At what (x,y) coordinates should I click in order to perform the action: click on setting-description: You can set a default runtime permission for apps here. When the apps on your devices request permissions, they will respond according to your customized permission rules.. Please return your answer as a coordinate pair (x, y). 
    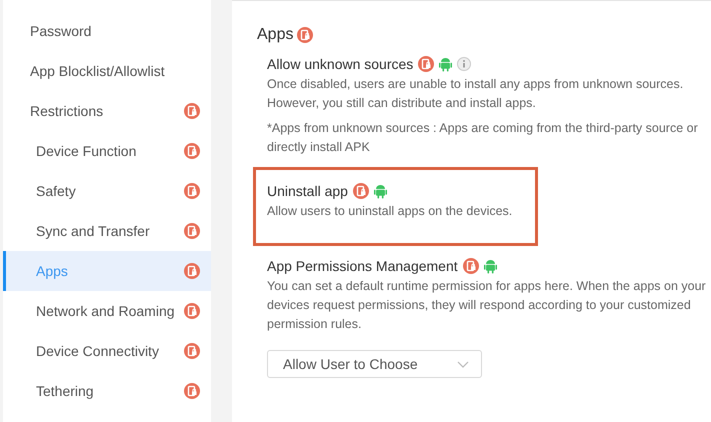
    Looking at the image, I should click on (487, 305).